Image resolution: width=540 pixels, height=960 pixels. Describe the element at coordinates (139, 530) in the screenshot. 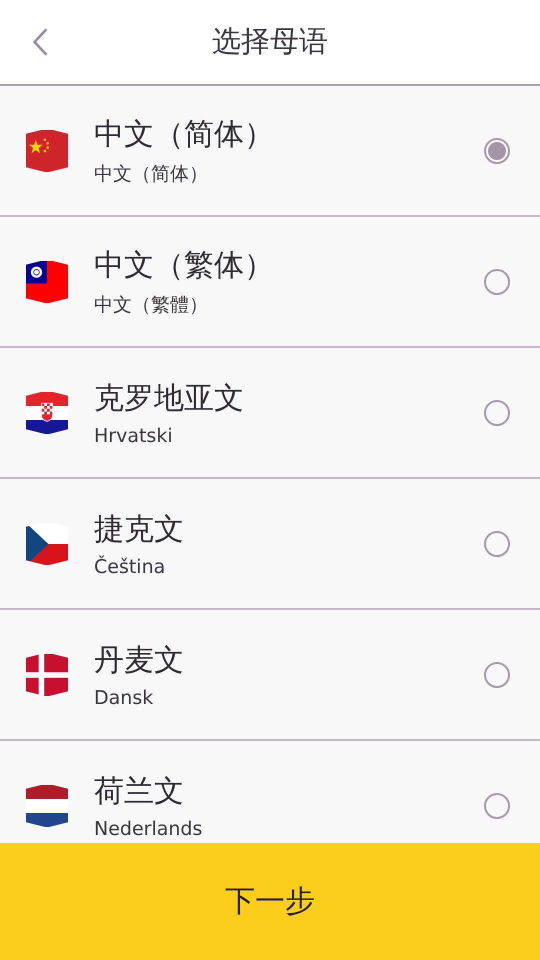

I see `language-name: 捷克文` at that location.